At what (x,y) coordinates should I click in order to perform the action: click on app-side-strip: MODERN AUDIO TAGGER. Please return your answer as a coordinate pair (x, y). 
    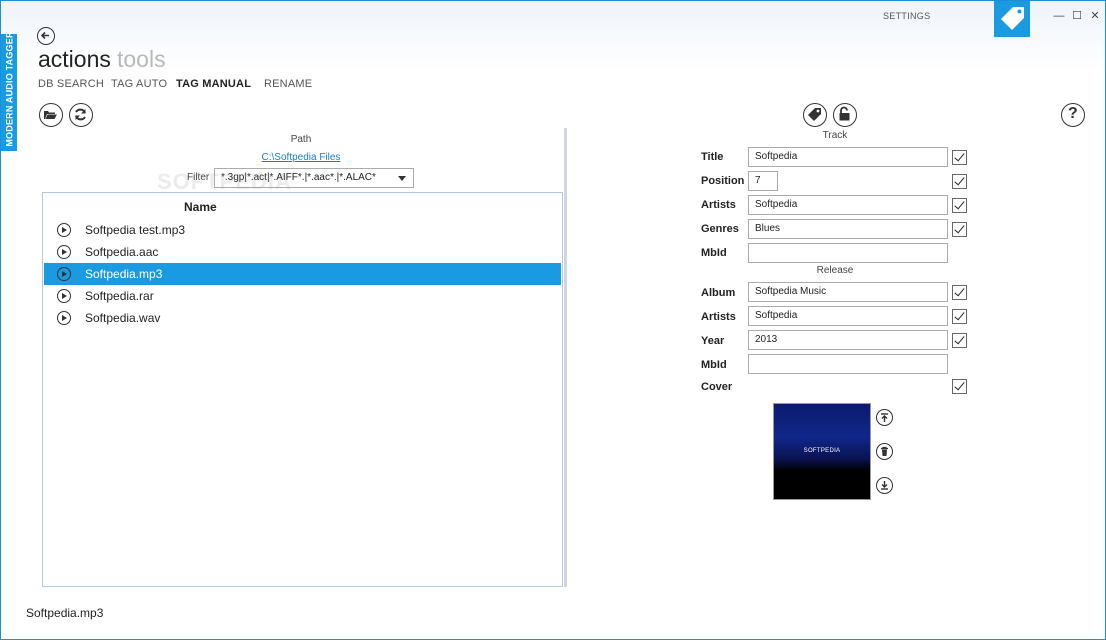
    Looking at the image, I should click on (9, 91).